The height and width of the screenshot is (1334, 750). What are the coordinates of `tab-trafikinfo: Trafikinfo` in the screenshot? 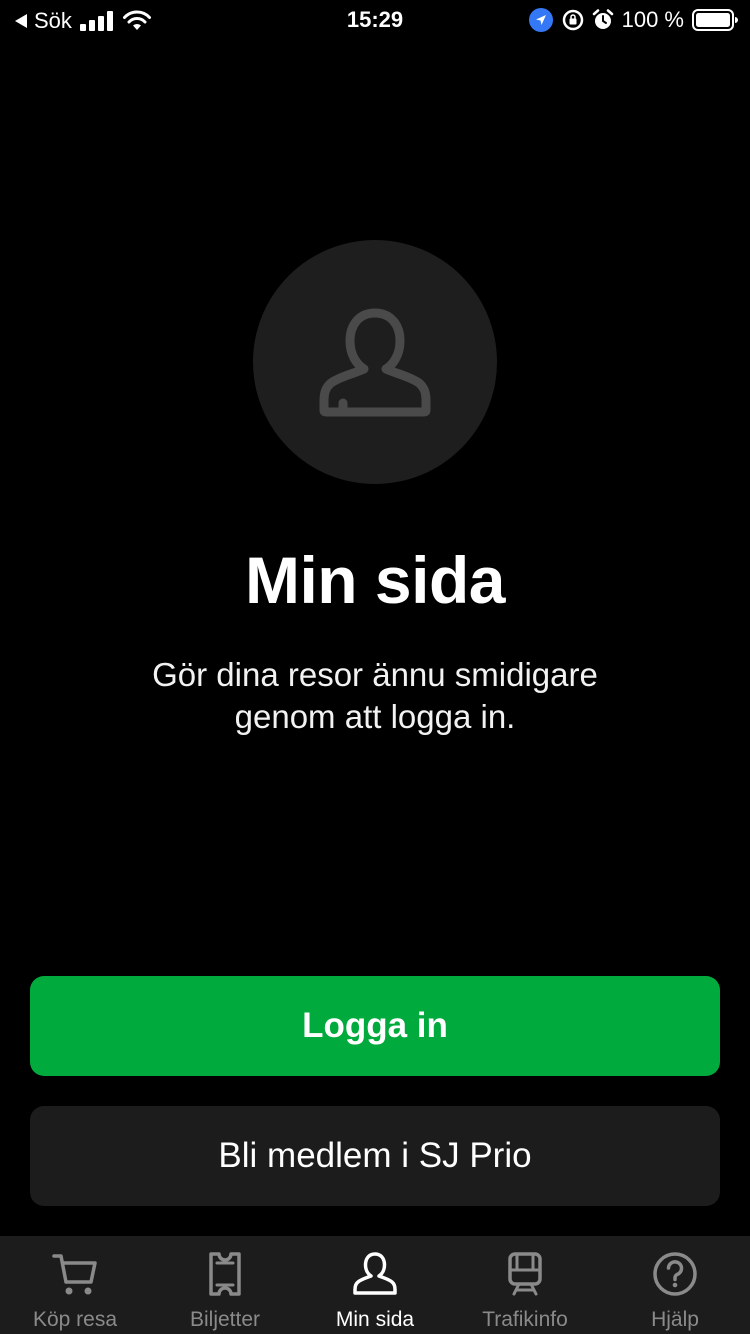 It's located at (525, 1285).